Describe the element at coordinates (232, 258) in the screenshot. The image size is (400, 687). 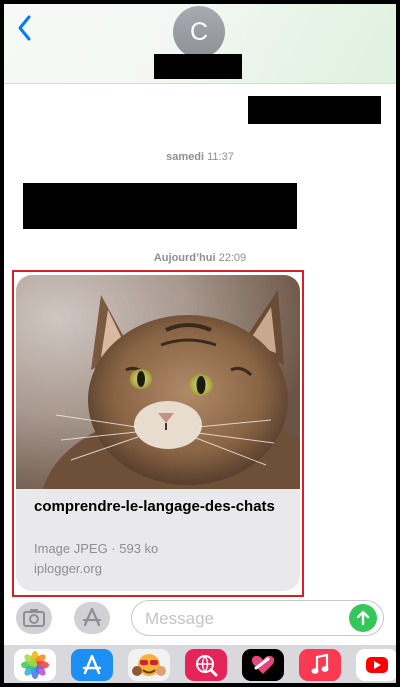
I see `timestamp-time: 22:09` at that location.